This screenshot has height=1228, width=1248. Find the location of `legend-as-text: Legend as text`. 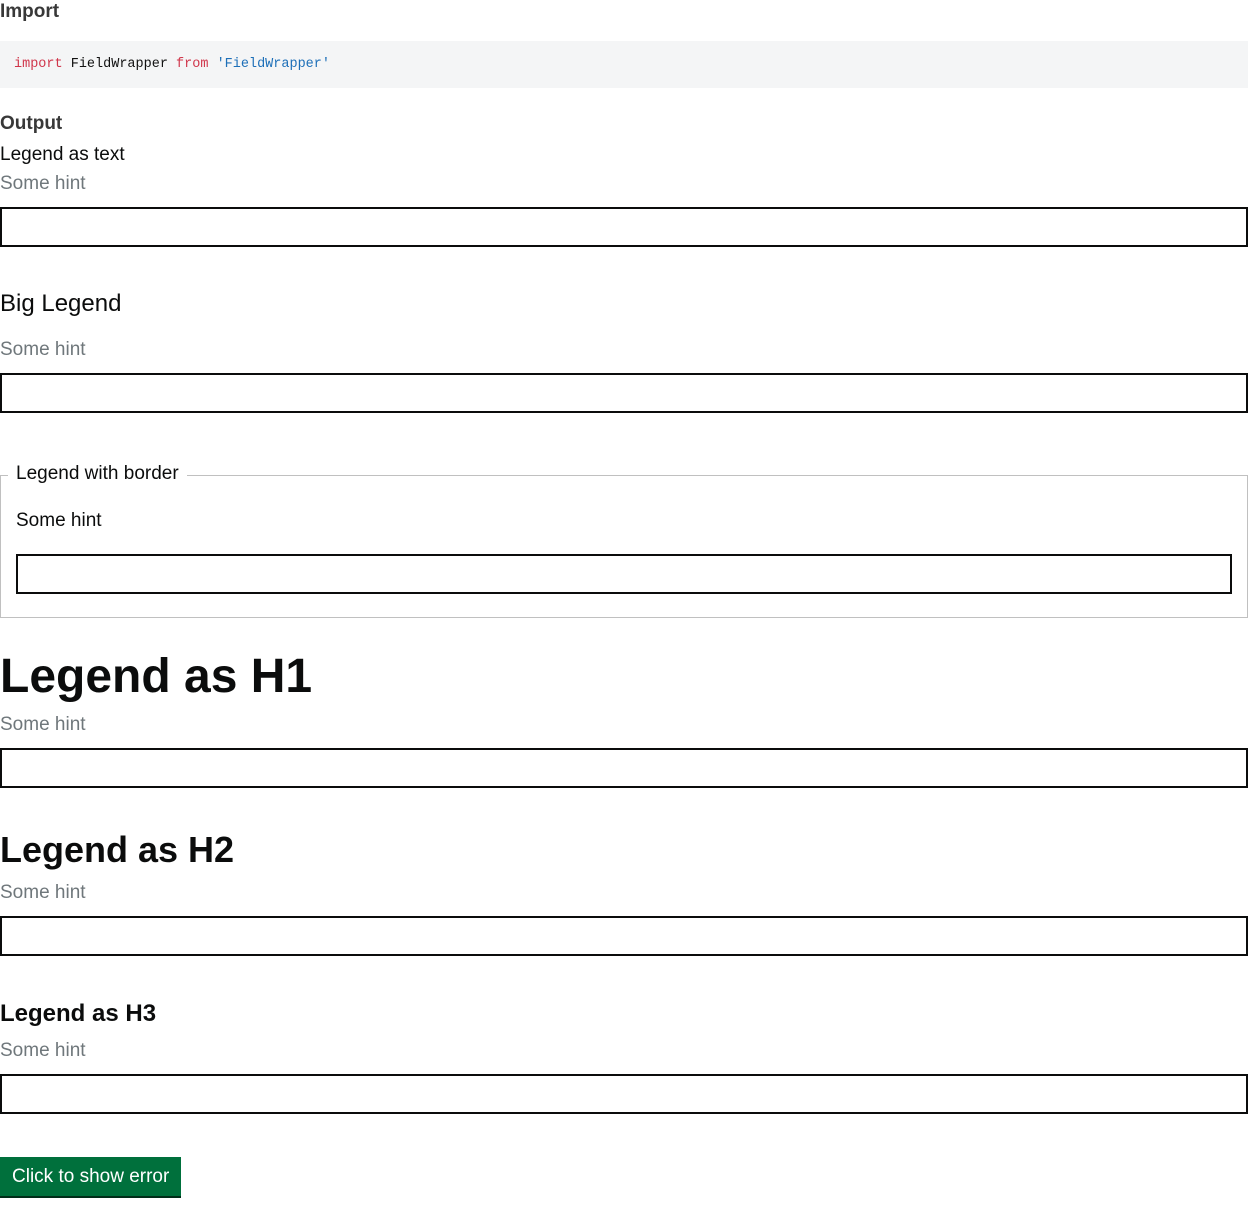

legend-as-text: Legend as text is located at coordinates (62, 154).